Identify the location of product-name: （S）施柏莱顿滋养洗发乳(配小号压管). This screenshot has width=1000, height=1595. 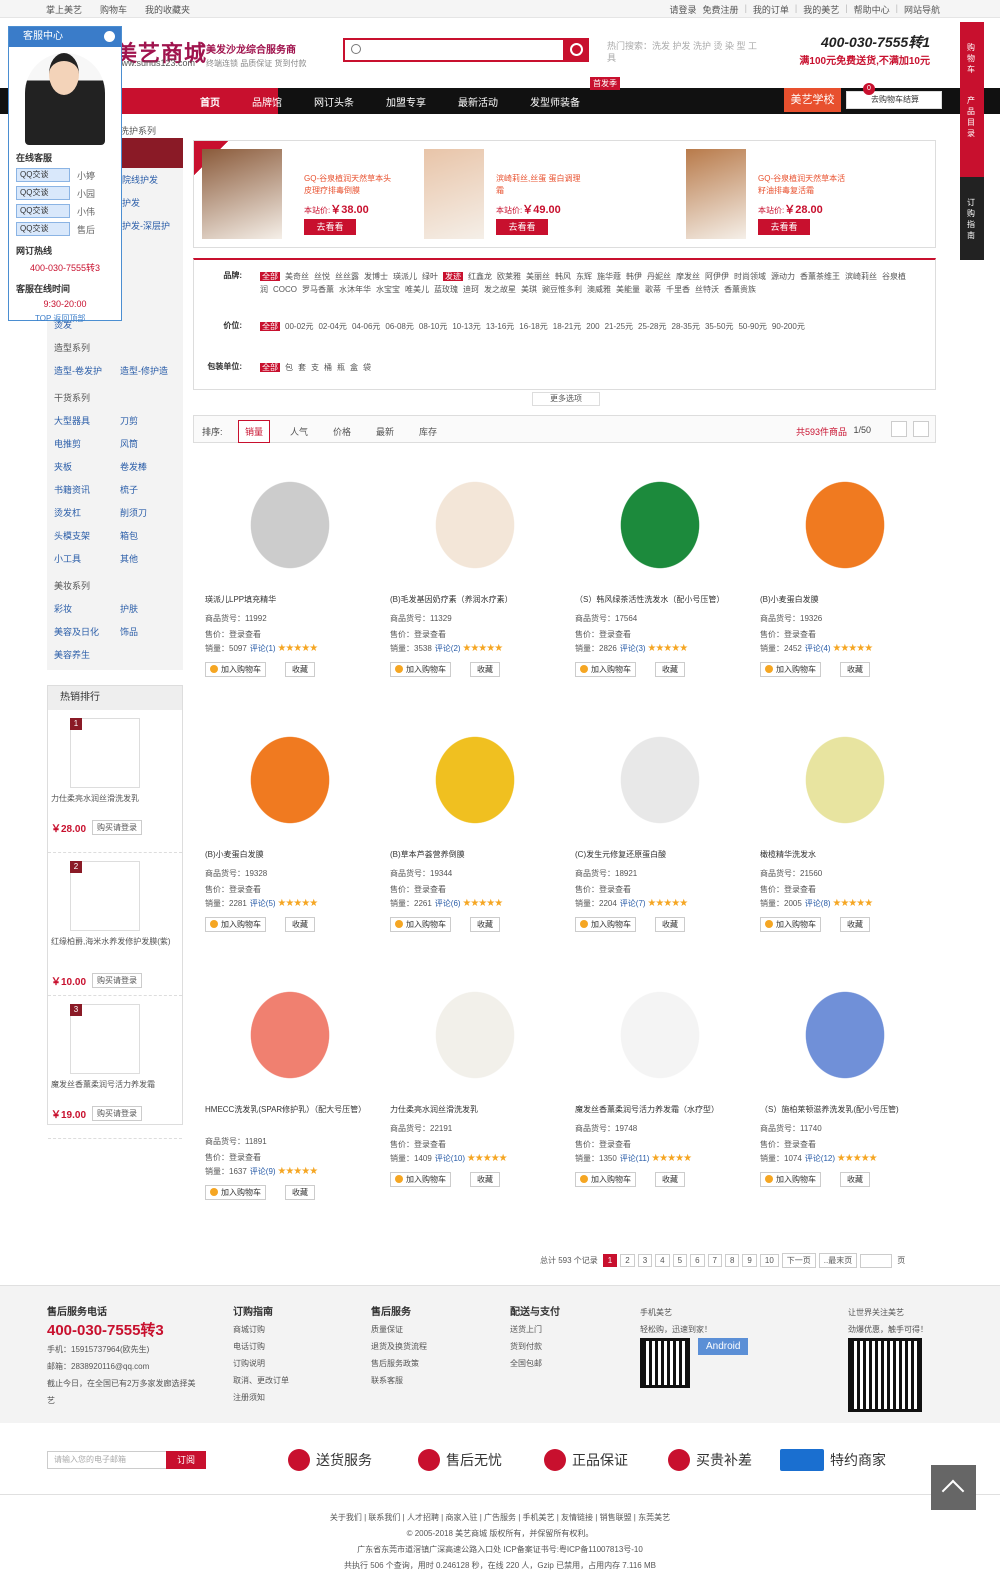
(840, 1109).